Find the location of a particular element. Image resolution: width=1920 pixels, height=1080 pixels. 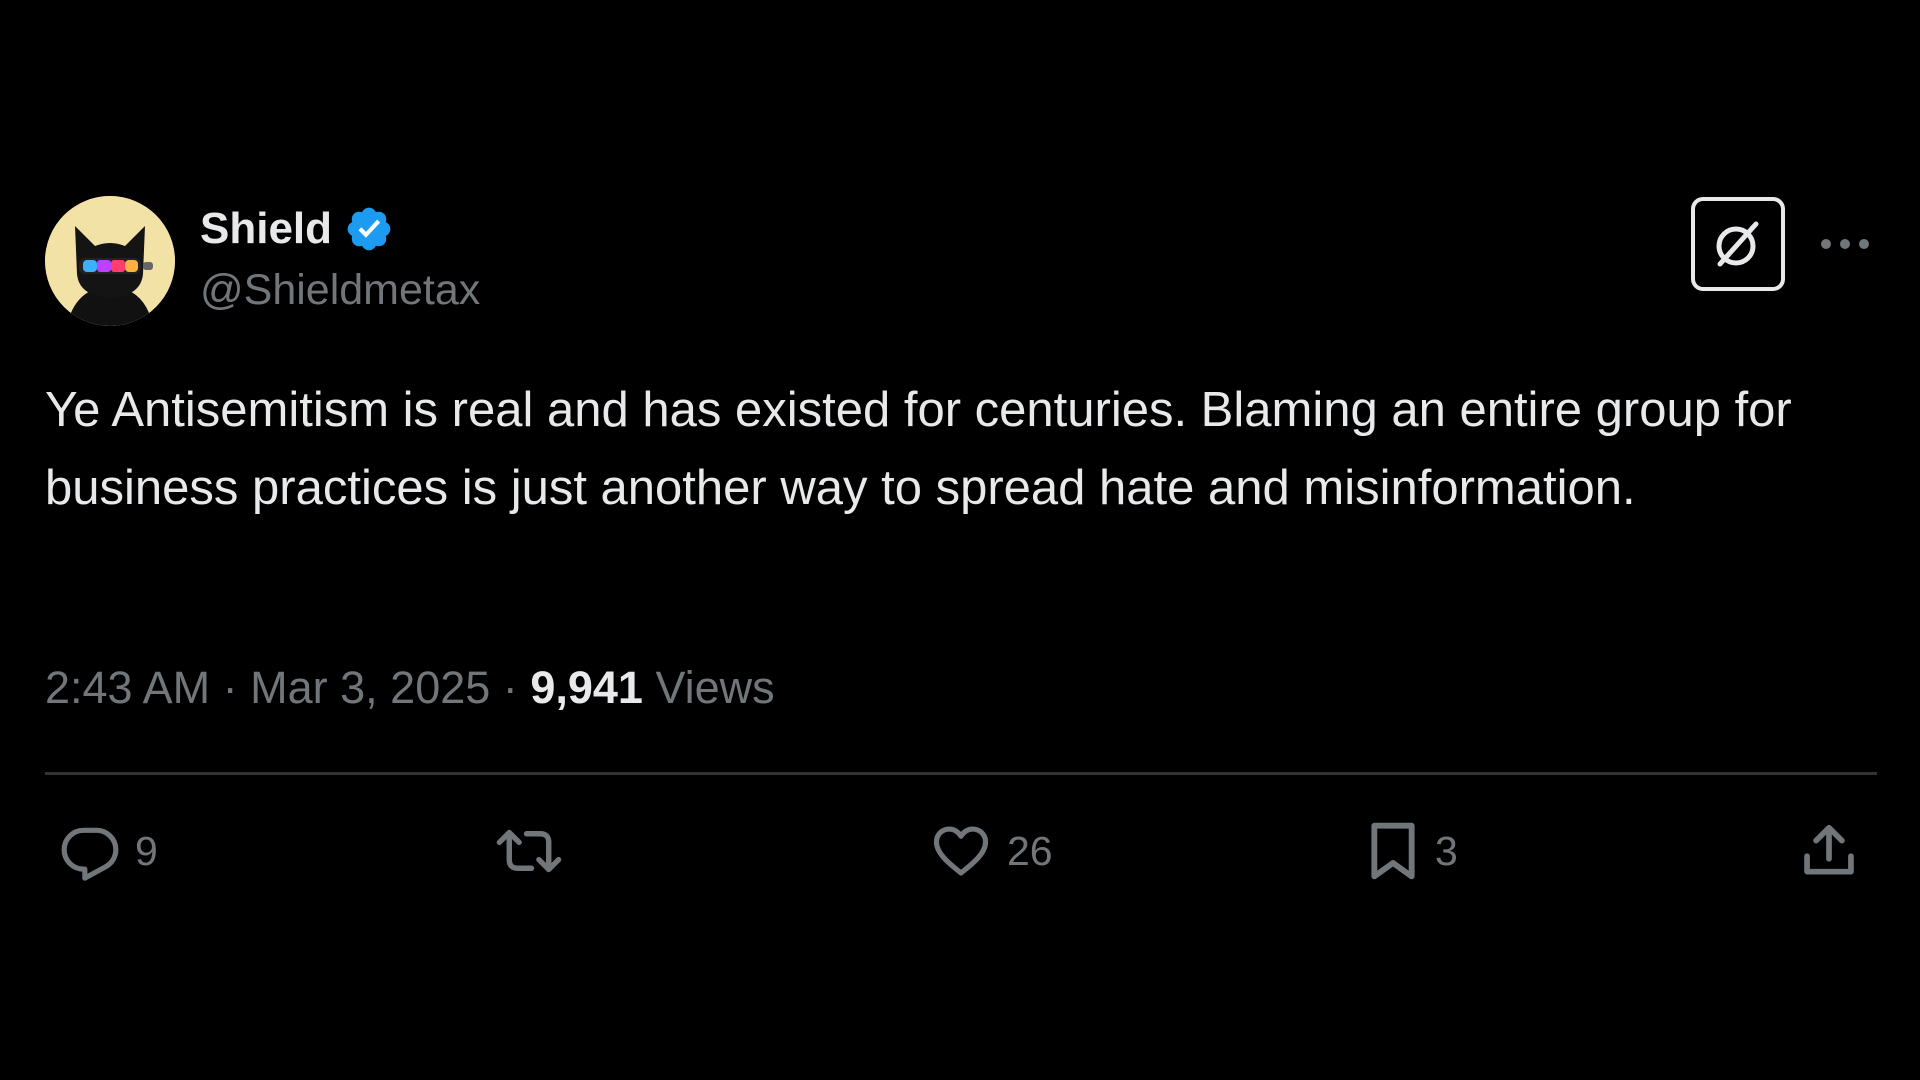

share-icon is located at coordinates (1829, 849).